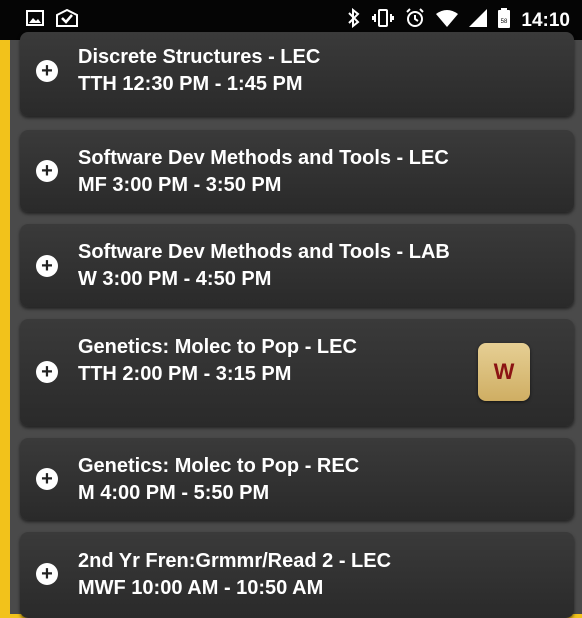  What do you see at coordinates (174, 493) in the screenshot?
I see `course-time: M 4:00 PM - 5:50 PM` at bounding box center [174, 493].